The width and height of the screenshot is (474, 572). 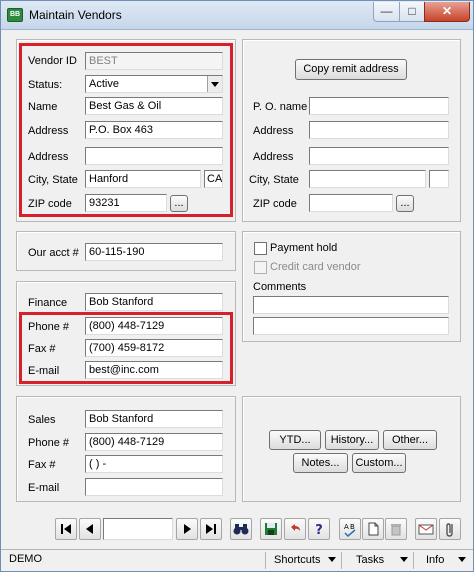 What do you see at coordinates (315, 267) in the screenshot?
I see `credit-card-vendor-label: Credit card vendor` at bounding box center [315, 267].